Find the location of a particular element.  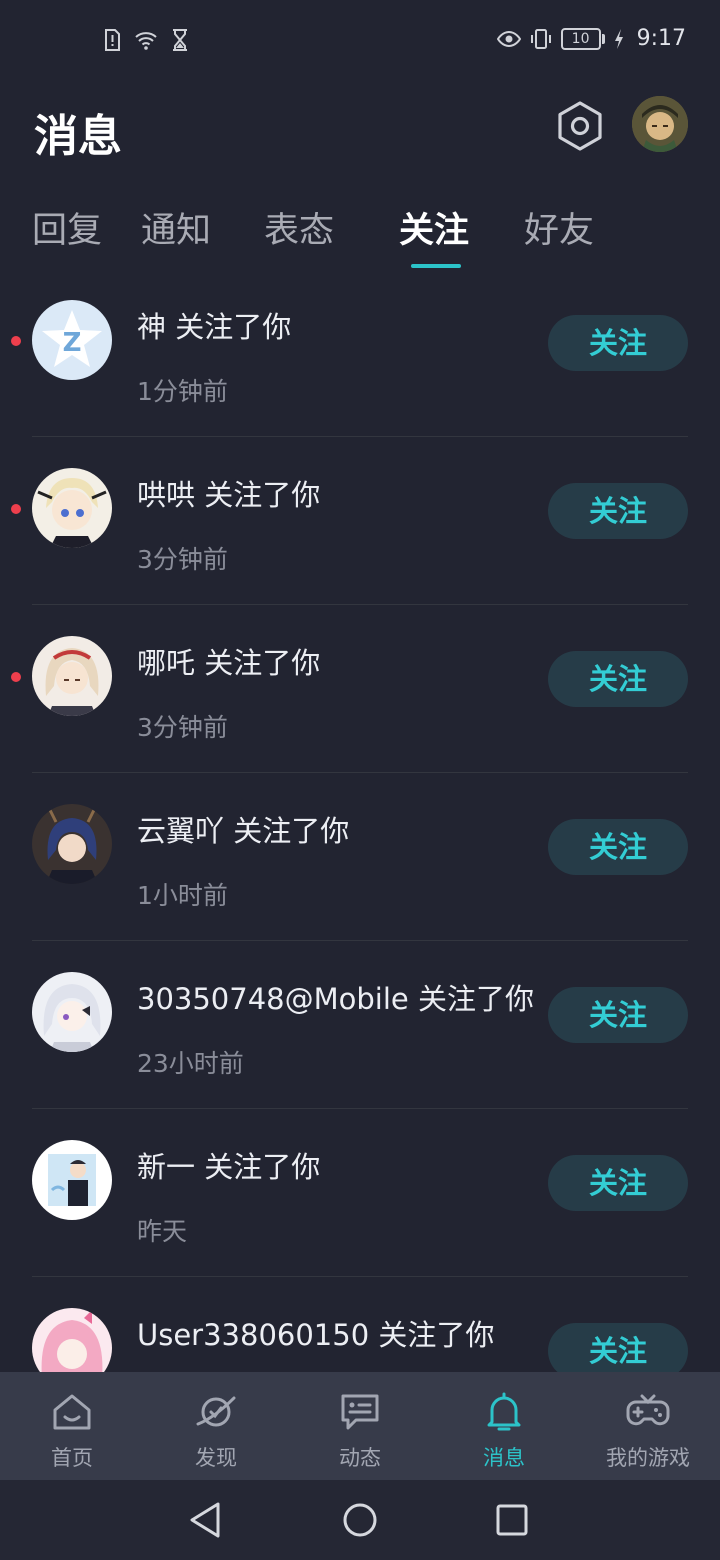

nav-feed: 动态 is located at coordinates (360, 1426).